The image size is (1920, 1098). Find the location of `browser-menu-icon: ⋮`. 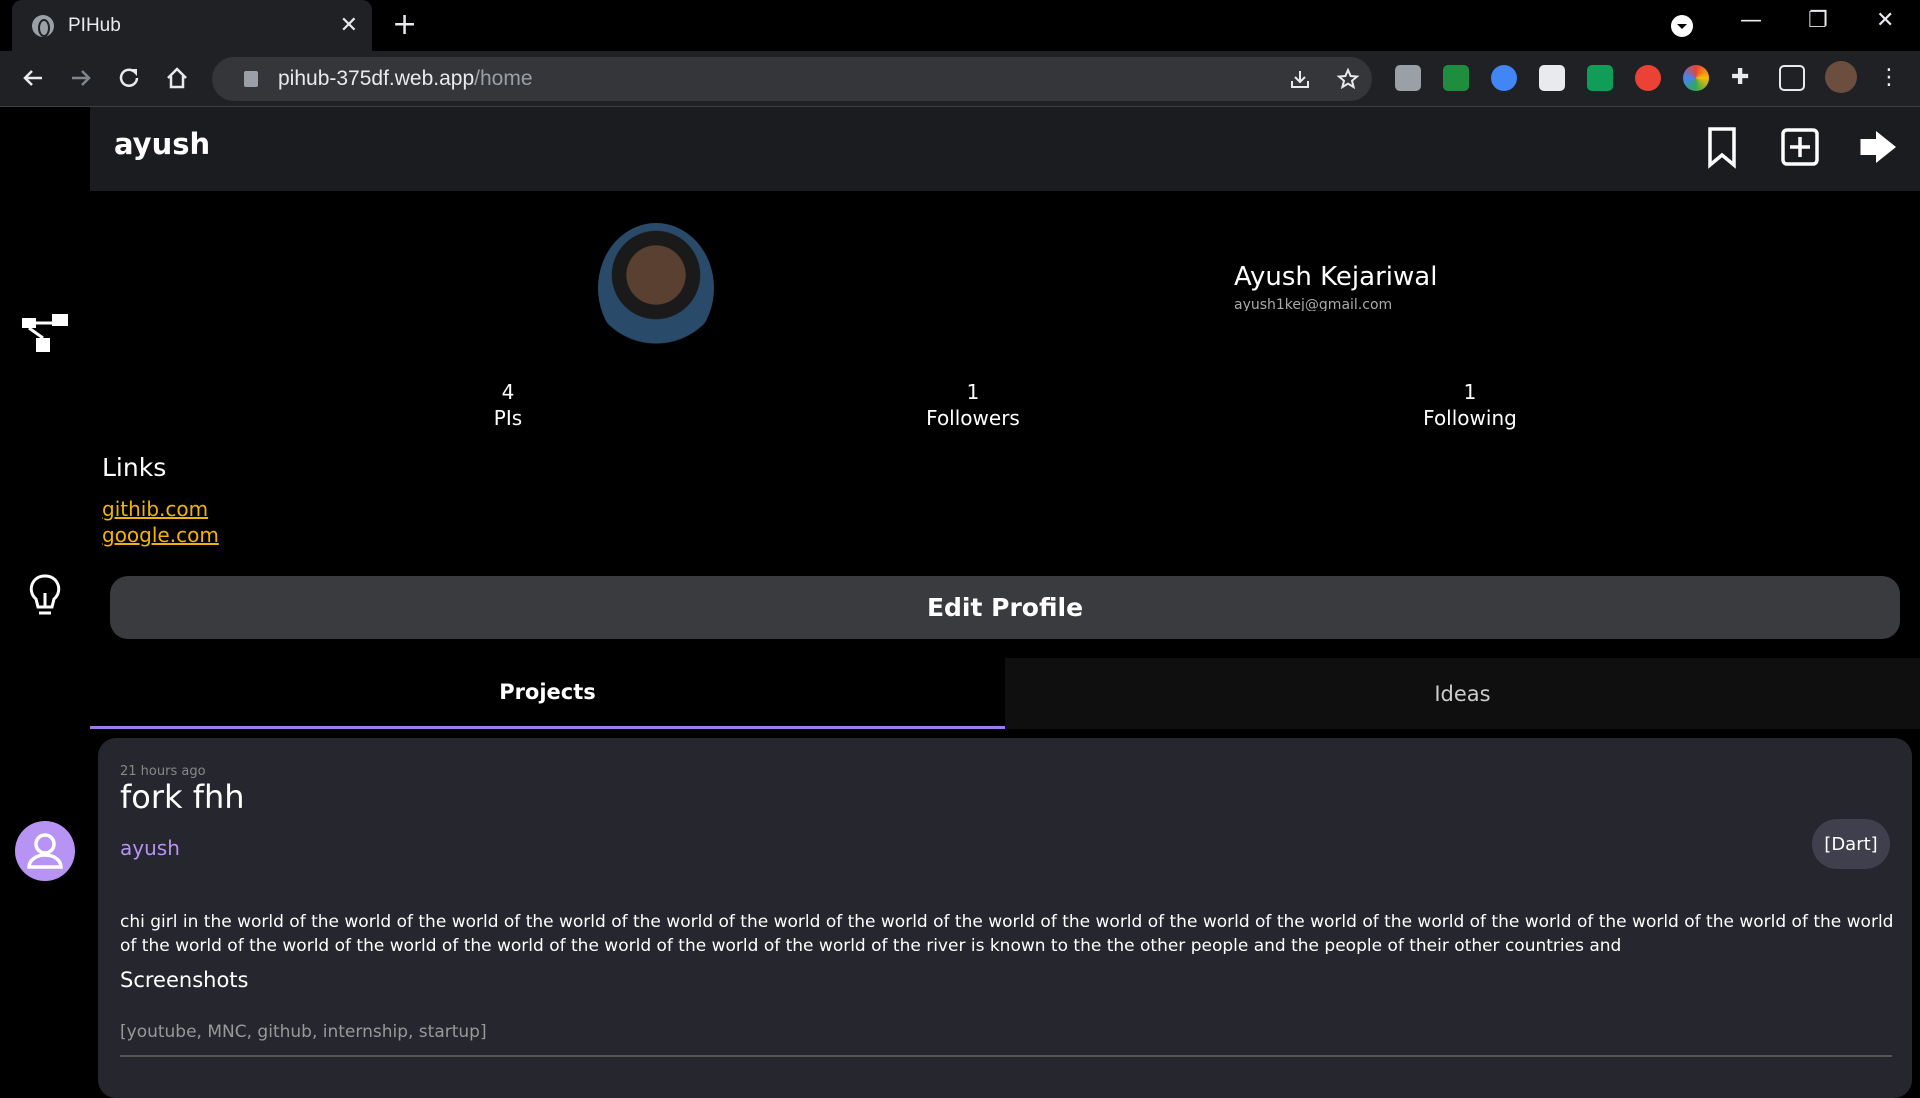

browser-menu-icon: ⋮ is located at coordinates (1891, 78).